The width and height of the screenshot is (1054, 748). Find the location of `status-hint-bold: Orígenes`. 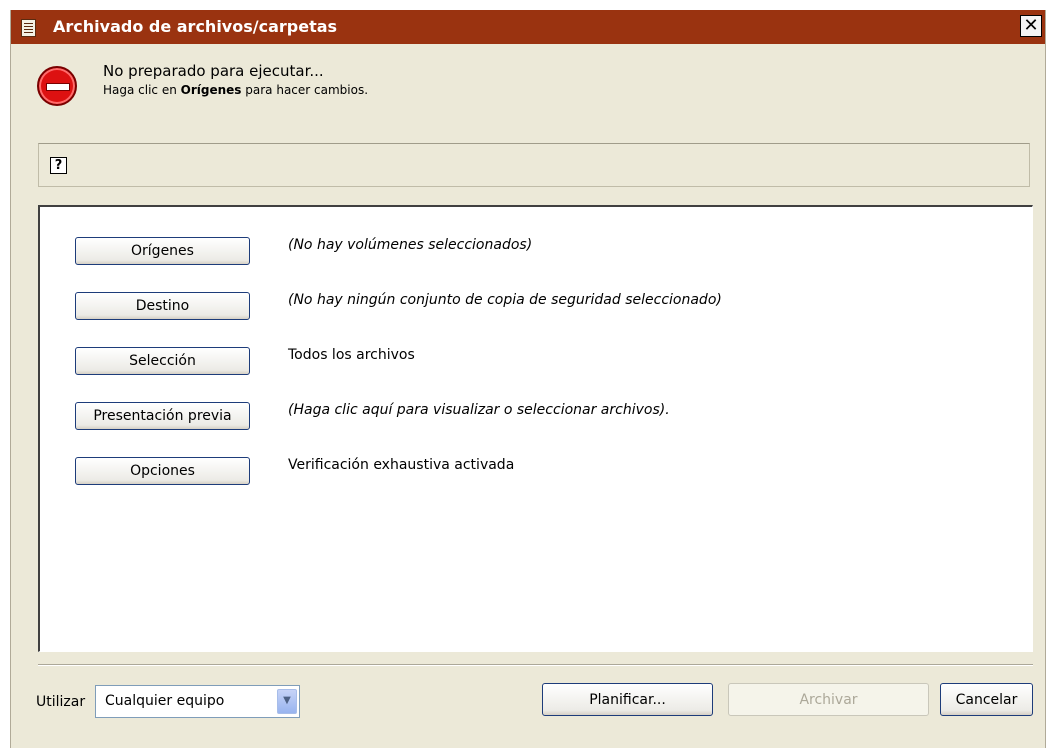

status-hint-bold: Orígenes is located at coordinates (211, 90).